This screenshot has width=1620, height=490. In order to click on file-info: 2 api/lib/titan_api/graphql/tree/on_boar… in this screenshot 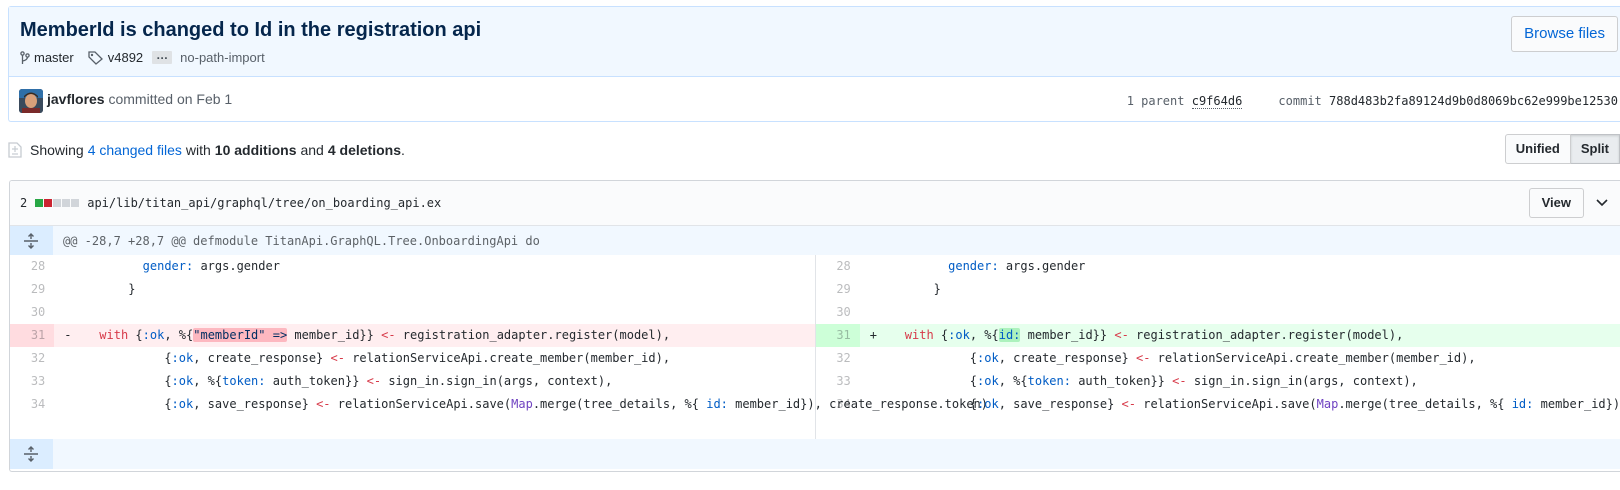, I will do `click(230, 203)`.